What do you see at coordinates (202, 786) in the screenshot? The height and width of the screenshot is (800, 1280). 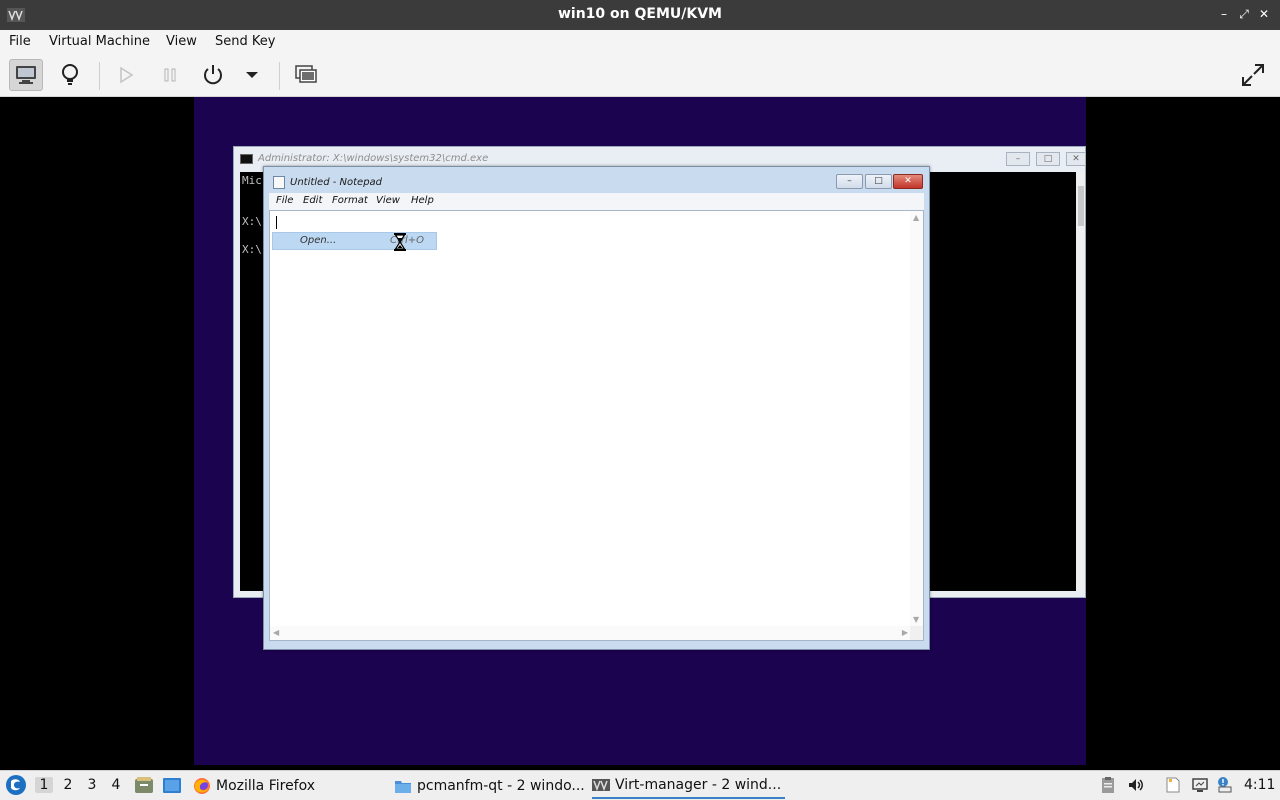 I see `firefox-icon` at bounding box center [202, 786].